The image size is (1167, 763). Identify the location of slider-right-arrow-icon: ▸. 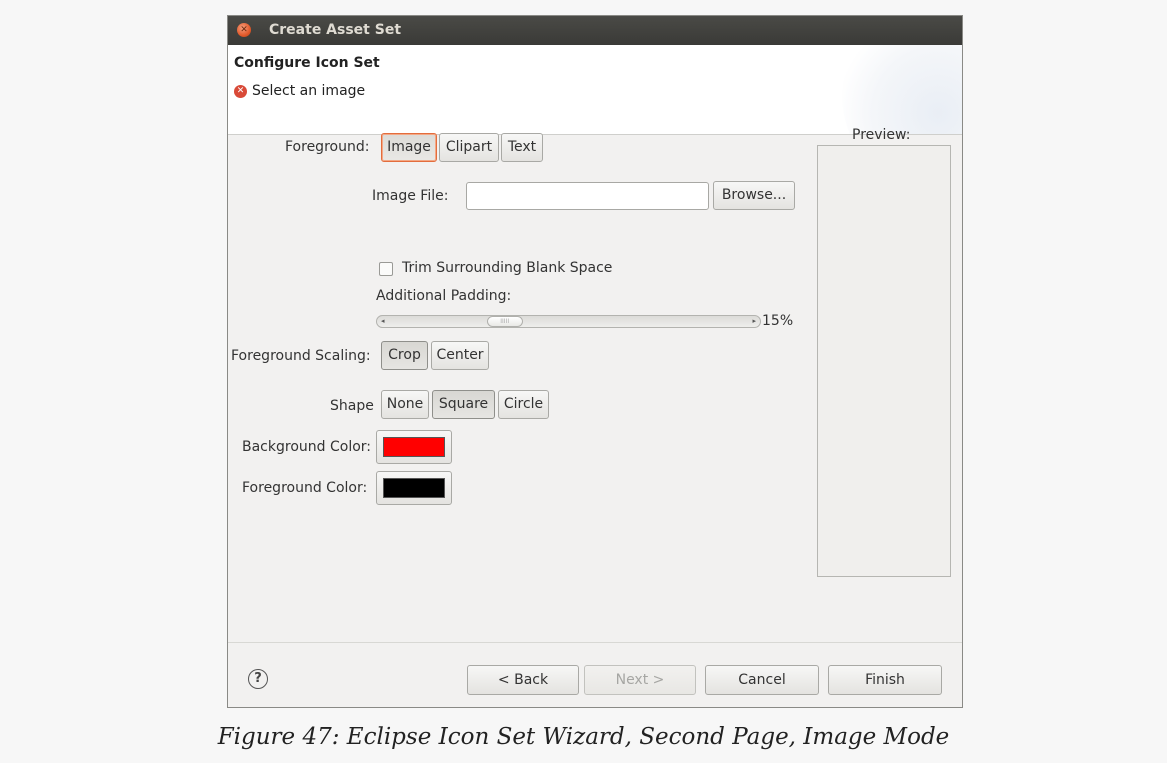
(754, 321).